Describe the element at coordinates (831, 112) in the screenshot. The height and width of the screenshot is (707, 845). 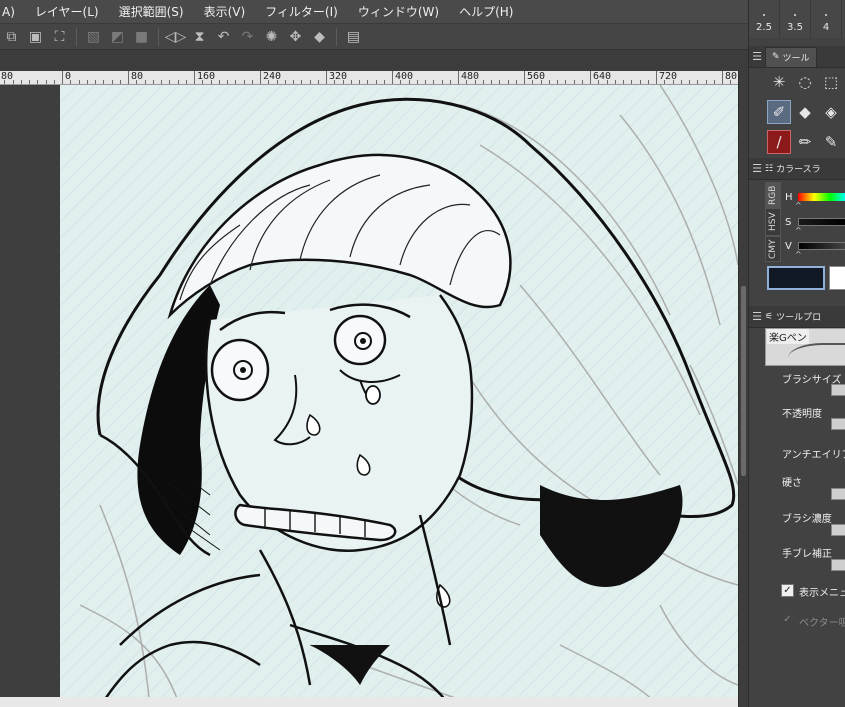
I see `fill-icon: ◈` at that location.